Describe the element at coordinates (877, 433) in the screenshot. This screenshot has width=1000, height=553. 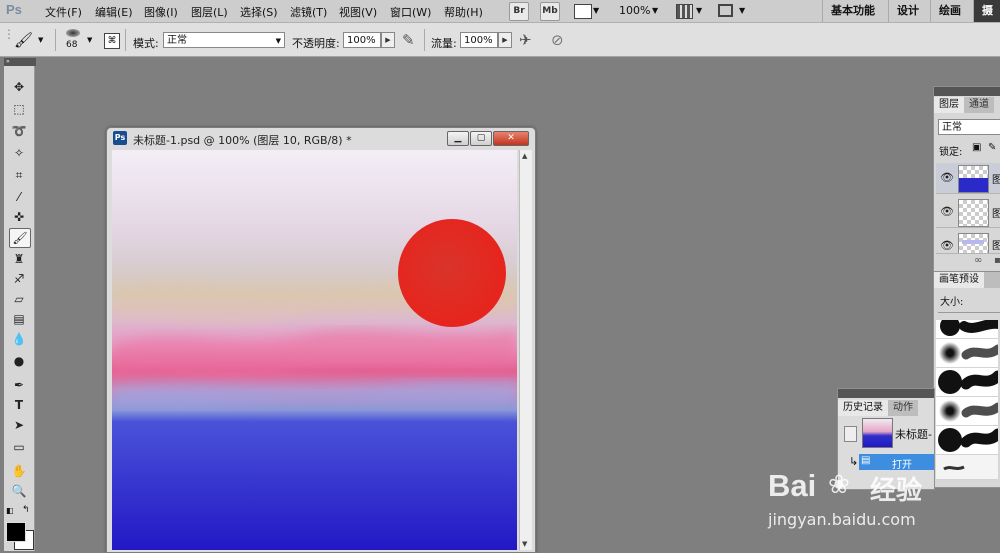
I see `snapshot-thumbnail` at that location.